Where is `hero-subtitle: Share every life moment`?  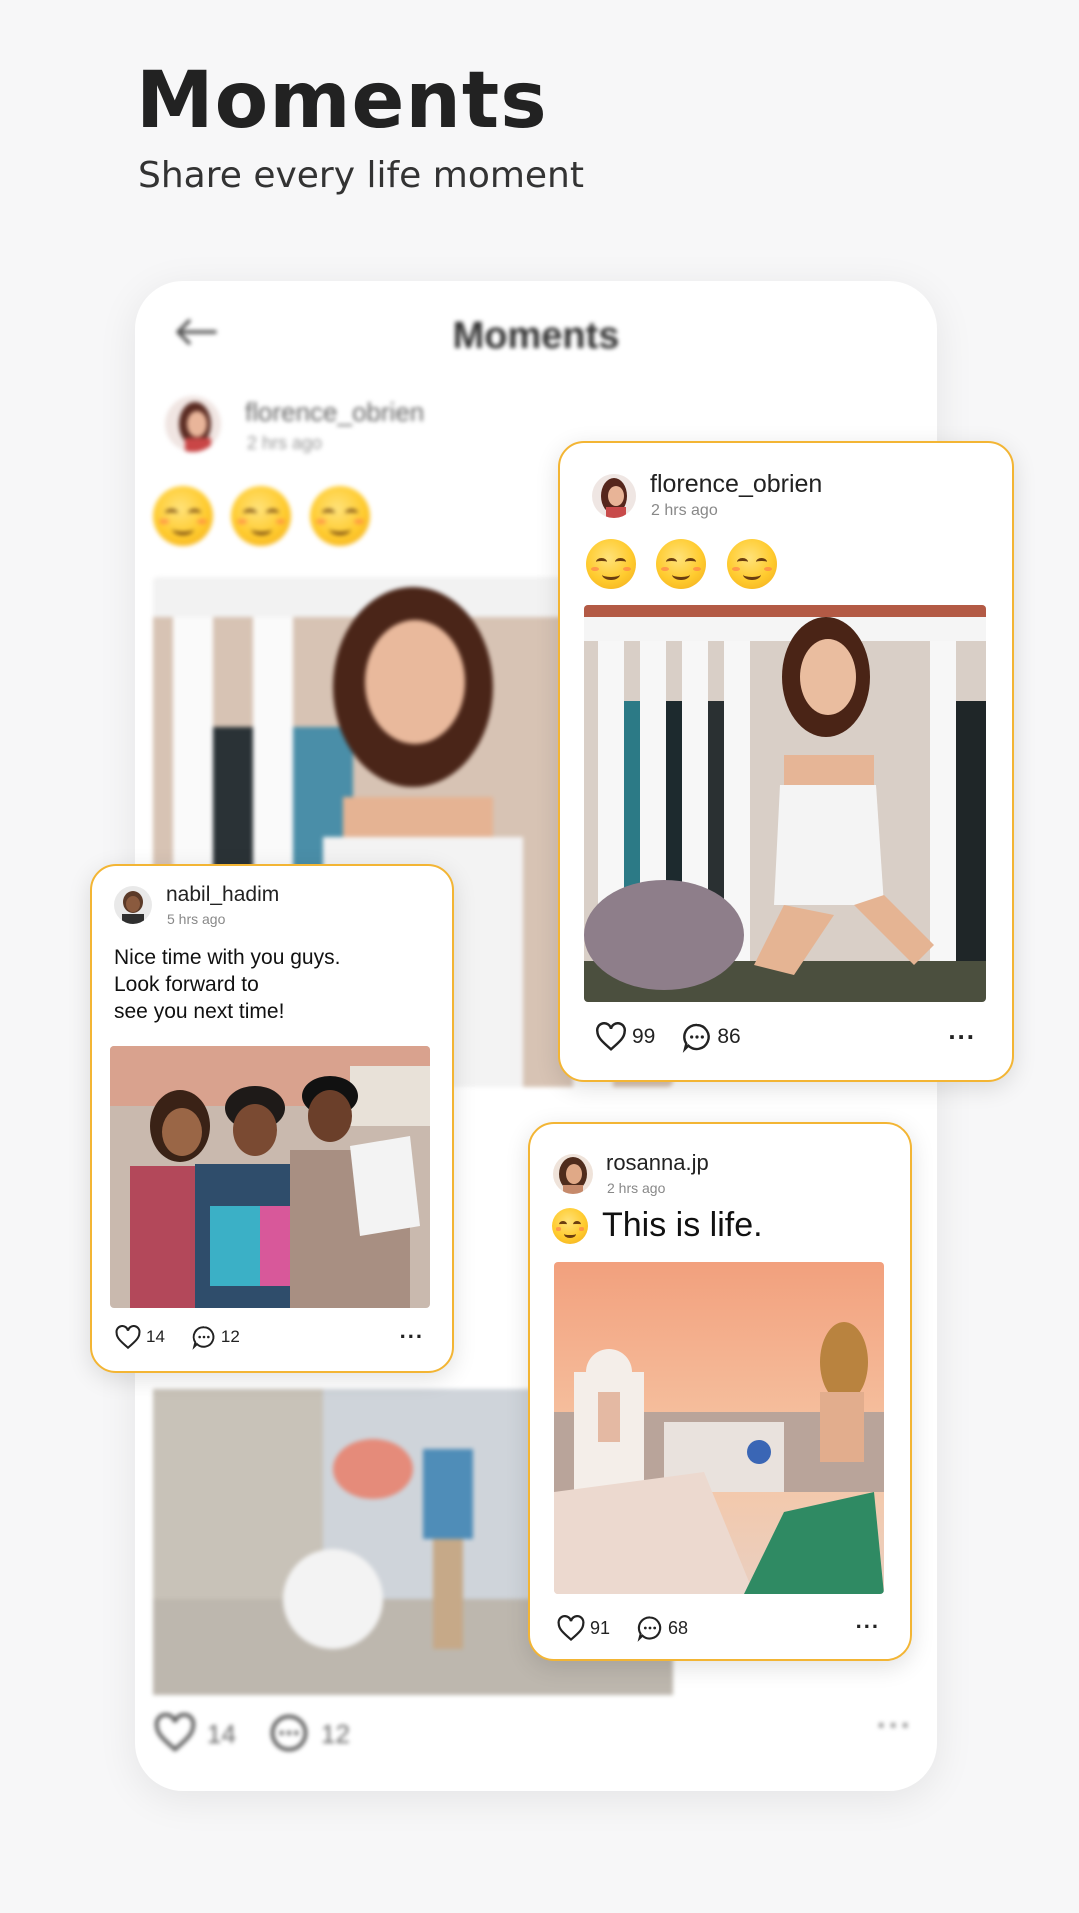 hero-subtitle: Share every life moment is located at coordinates (361, 175).